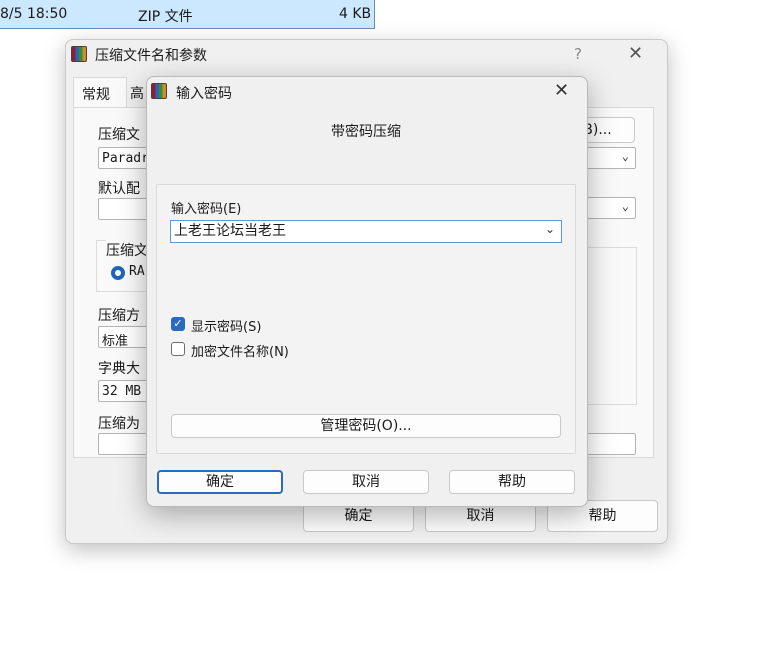  Describe the element at coordinates (119, 189) in the screenshot. I see `profile-label: 默认配` at that location.